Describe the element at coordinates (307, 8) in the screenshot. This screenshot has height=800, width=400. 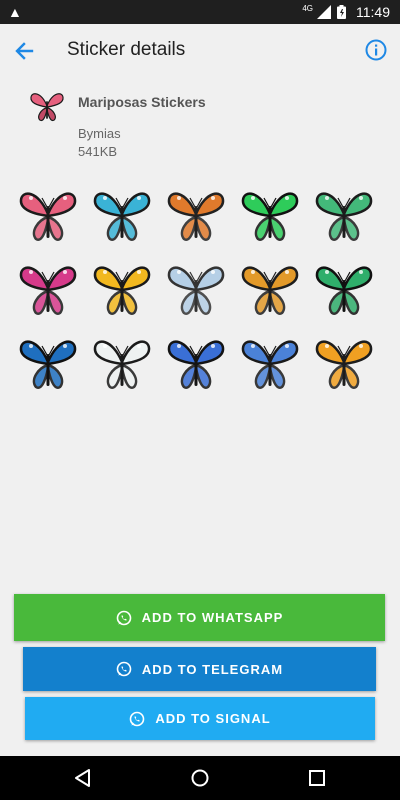
I see `network-type: 4G` at that location.